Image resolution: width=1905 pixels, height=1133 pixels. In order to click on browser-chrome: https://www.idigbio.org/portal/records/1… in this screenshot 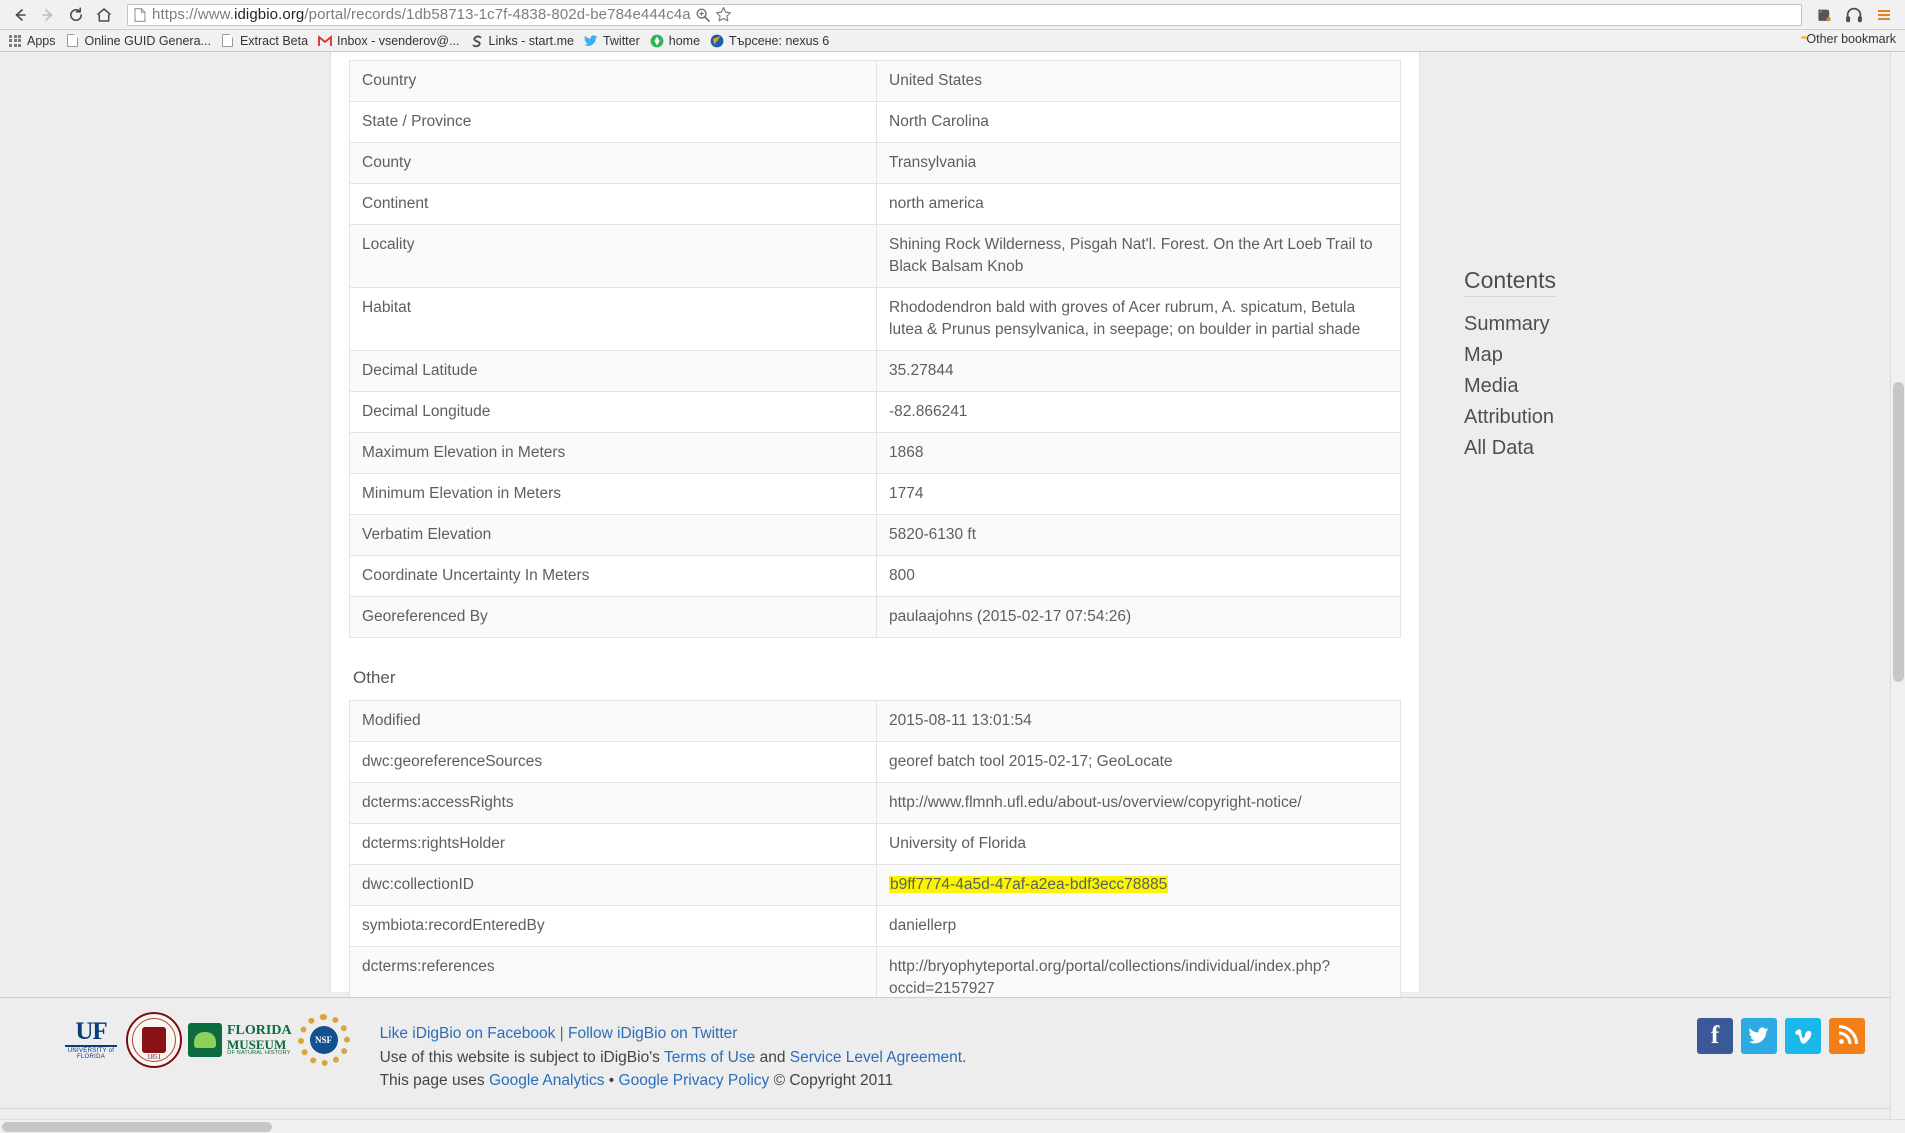, I will do `click(952, 26)`.